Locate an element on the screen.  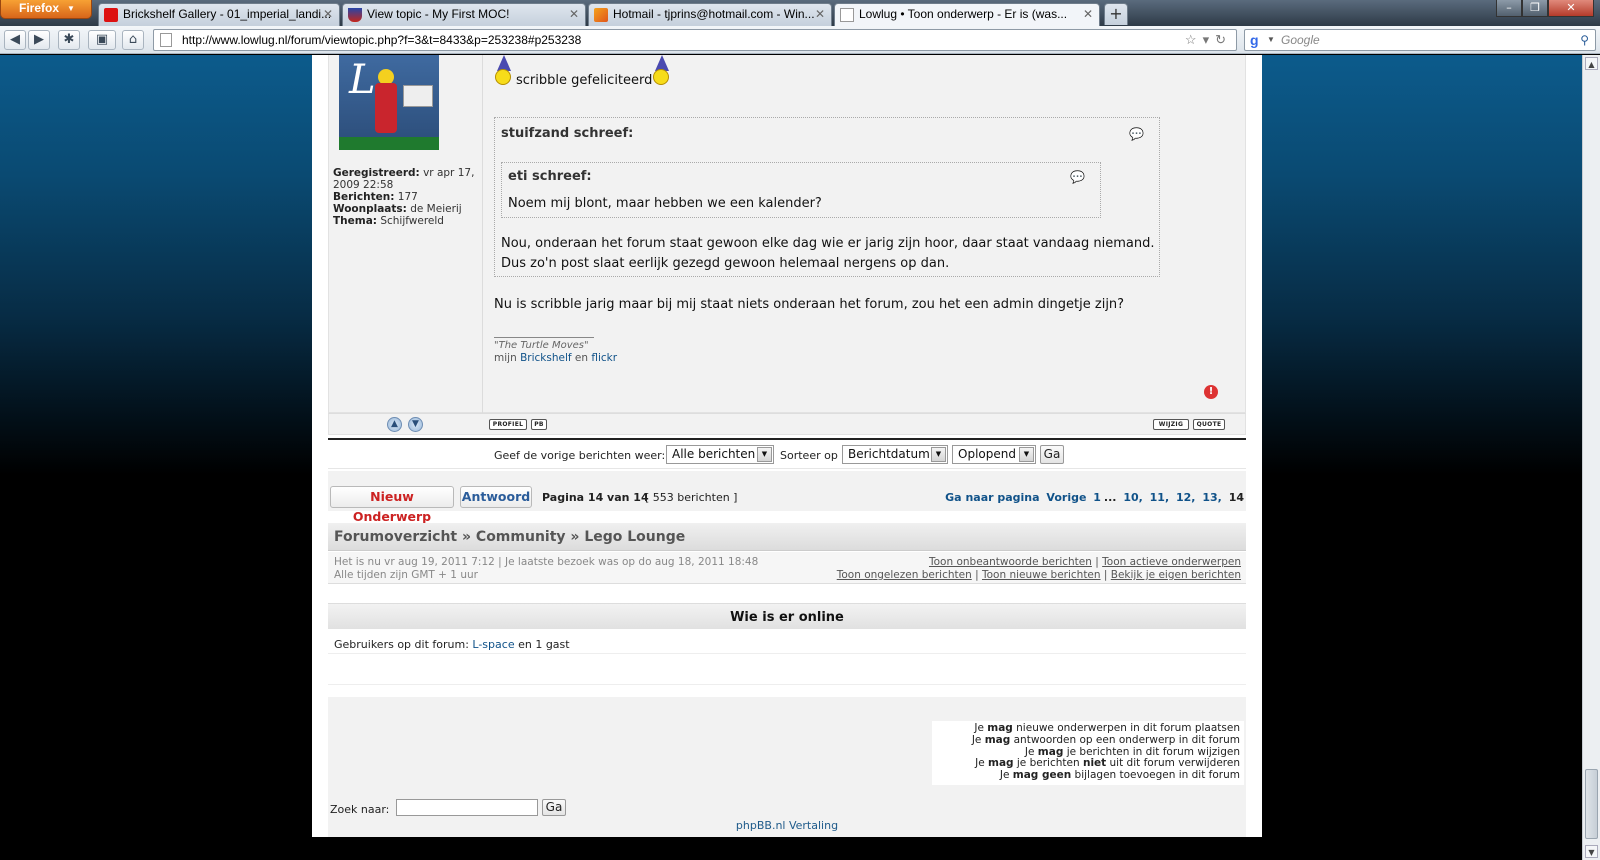
forward-button: ▶ is located at coordinates (39, 40).